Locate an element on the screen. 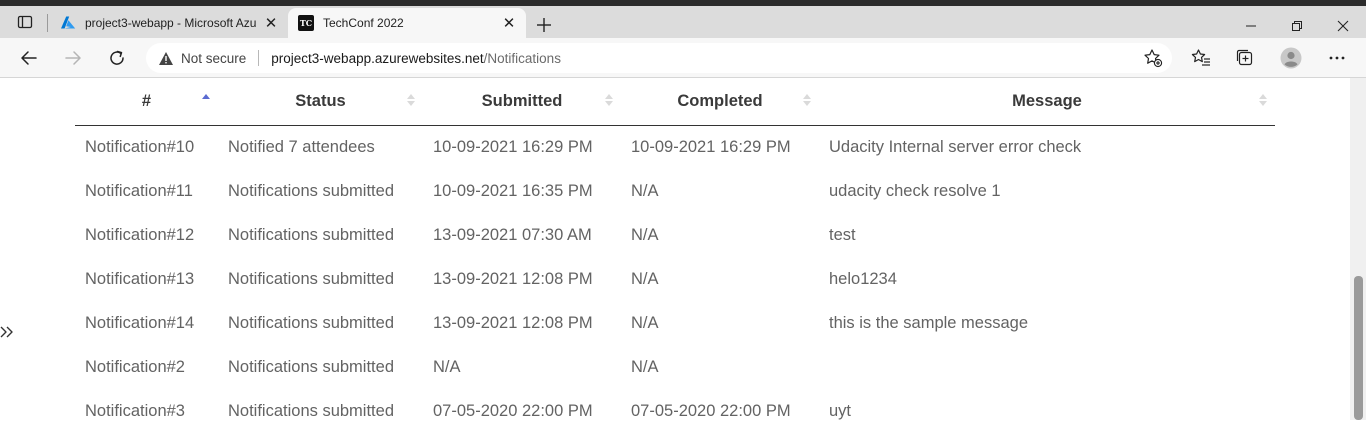 Image resolution: width=1366 pixels, height=433 pixels. tab-actions-icon is located at coordinates (25, 22).